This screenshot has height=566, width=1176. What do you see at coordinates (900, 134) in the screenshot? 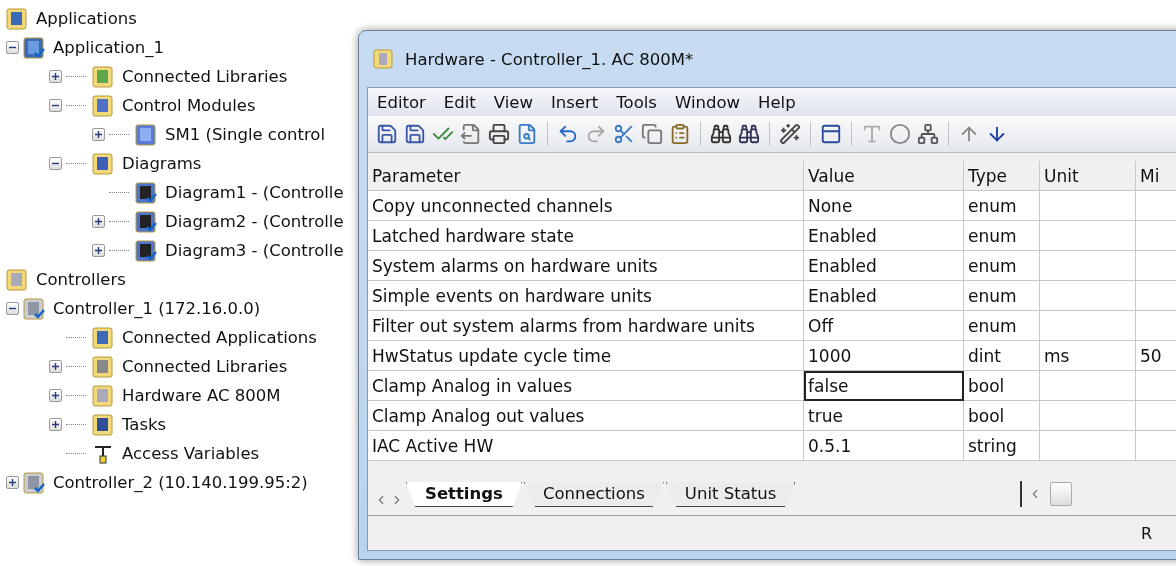
I see `oval-icon` at bounding box center [900, 134].